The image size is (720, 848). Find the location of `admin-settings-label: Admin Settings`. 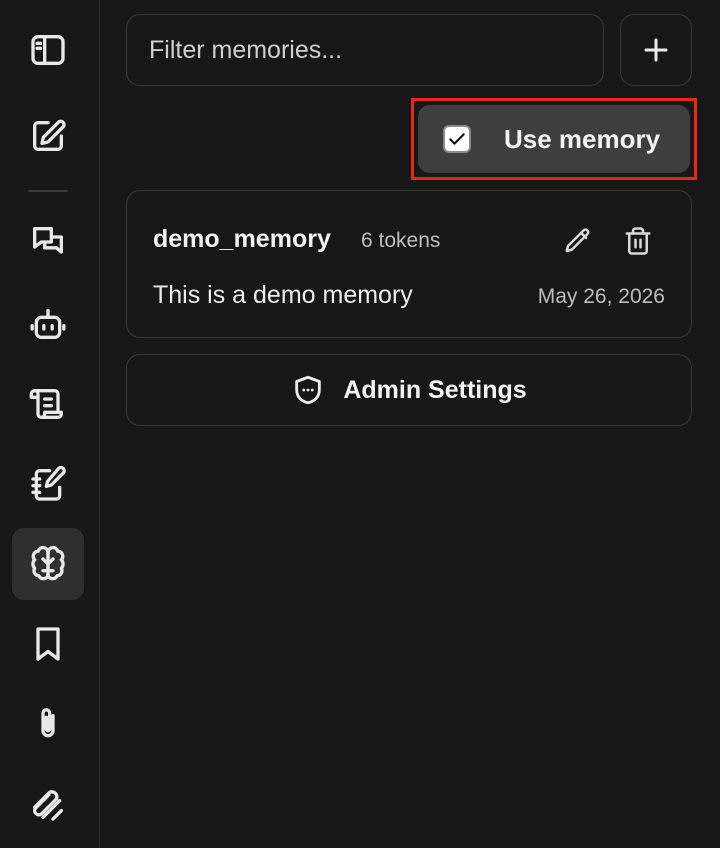

admin-settings-label: Admin Settings is located at coordinates (435, 389).